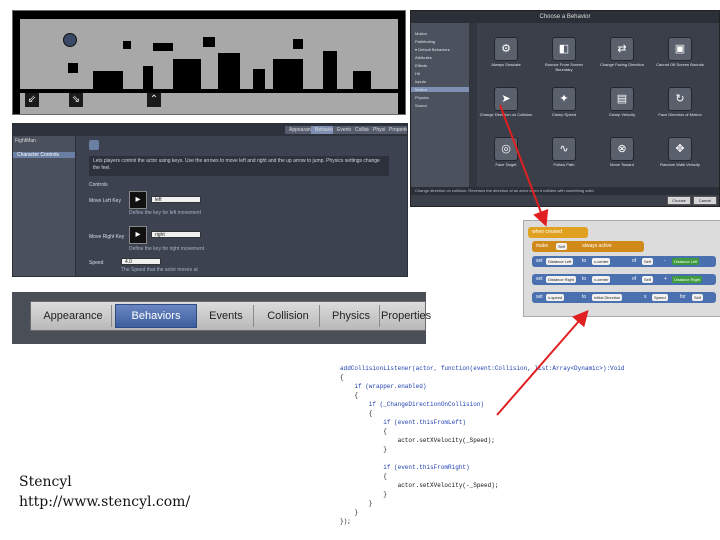  I want to click on tree-item: ▾ Default Behaviors, so click(432, 49).